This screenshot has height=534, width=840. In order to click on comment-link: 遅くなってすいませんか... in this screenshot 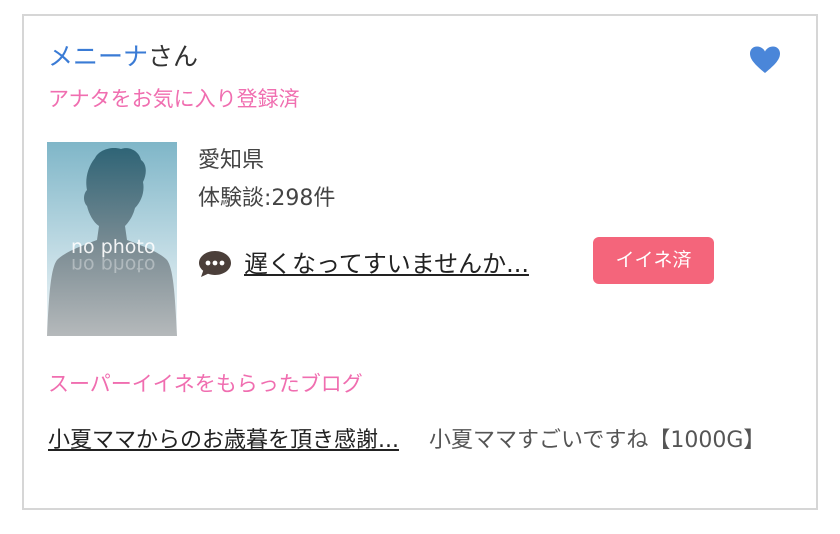, I will do `click(386, 264)`.